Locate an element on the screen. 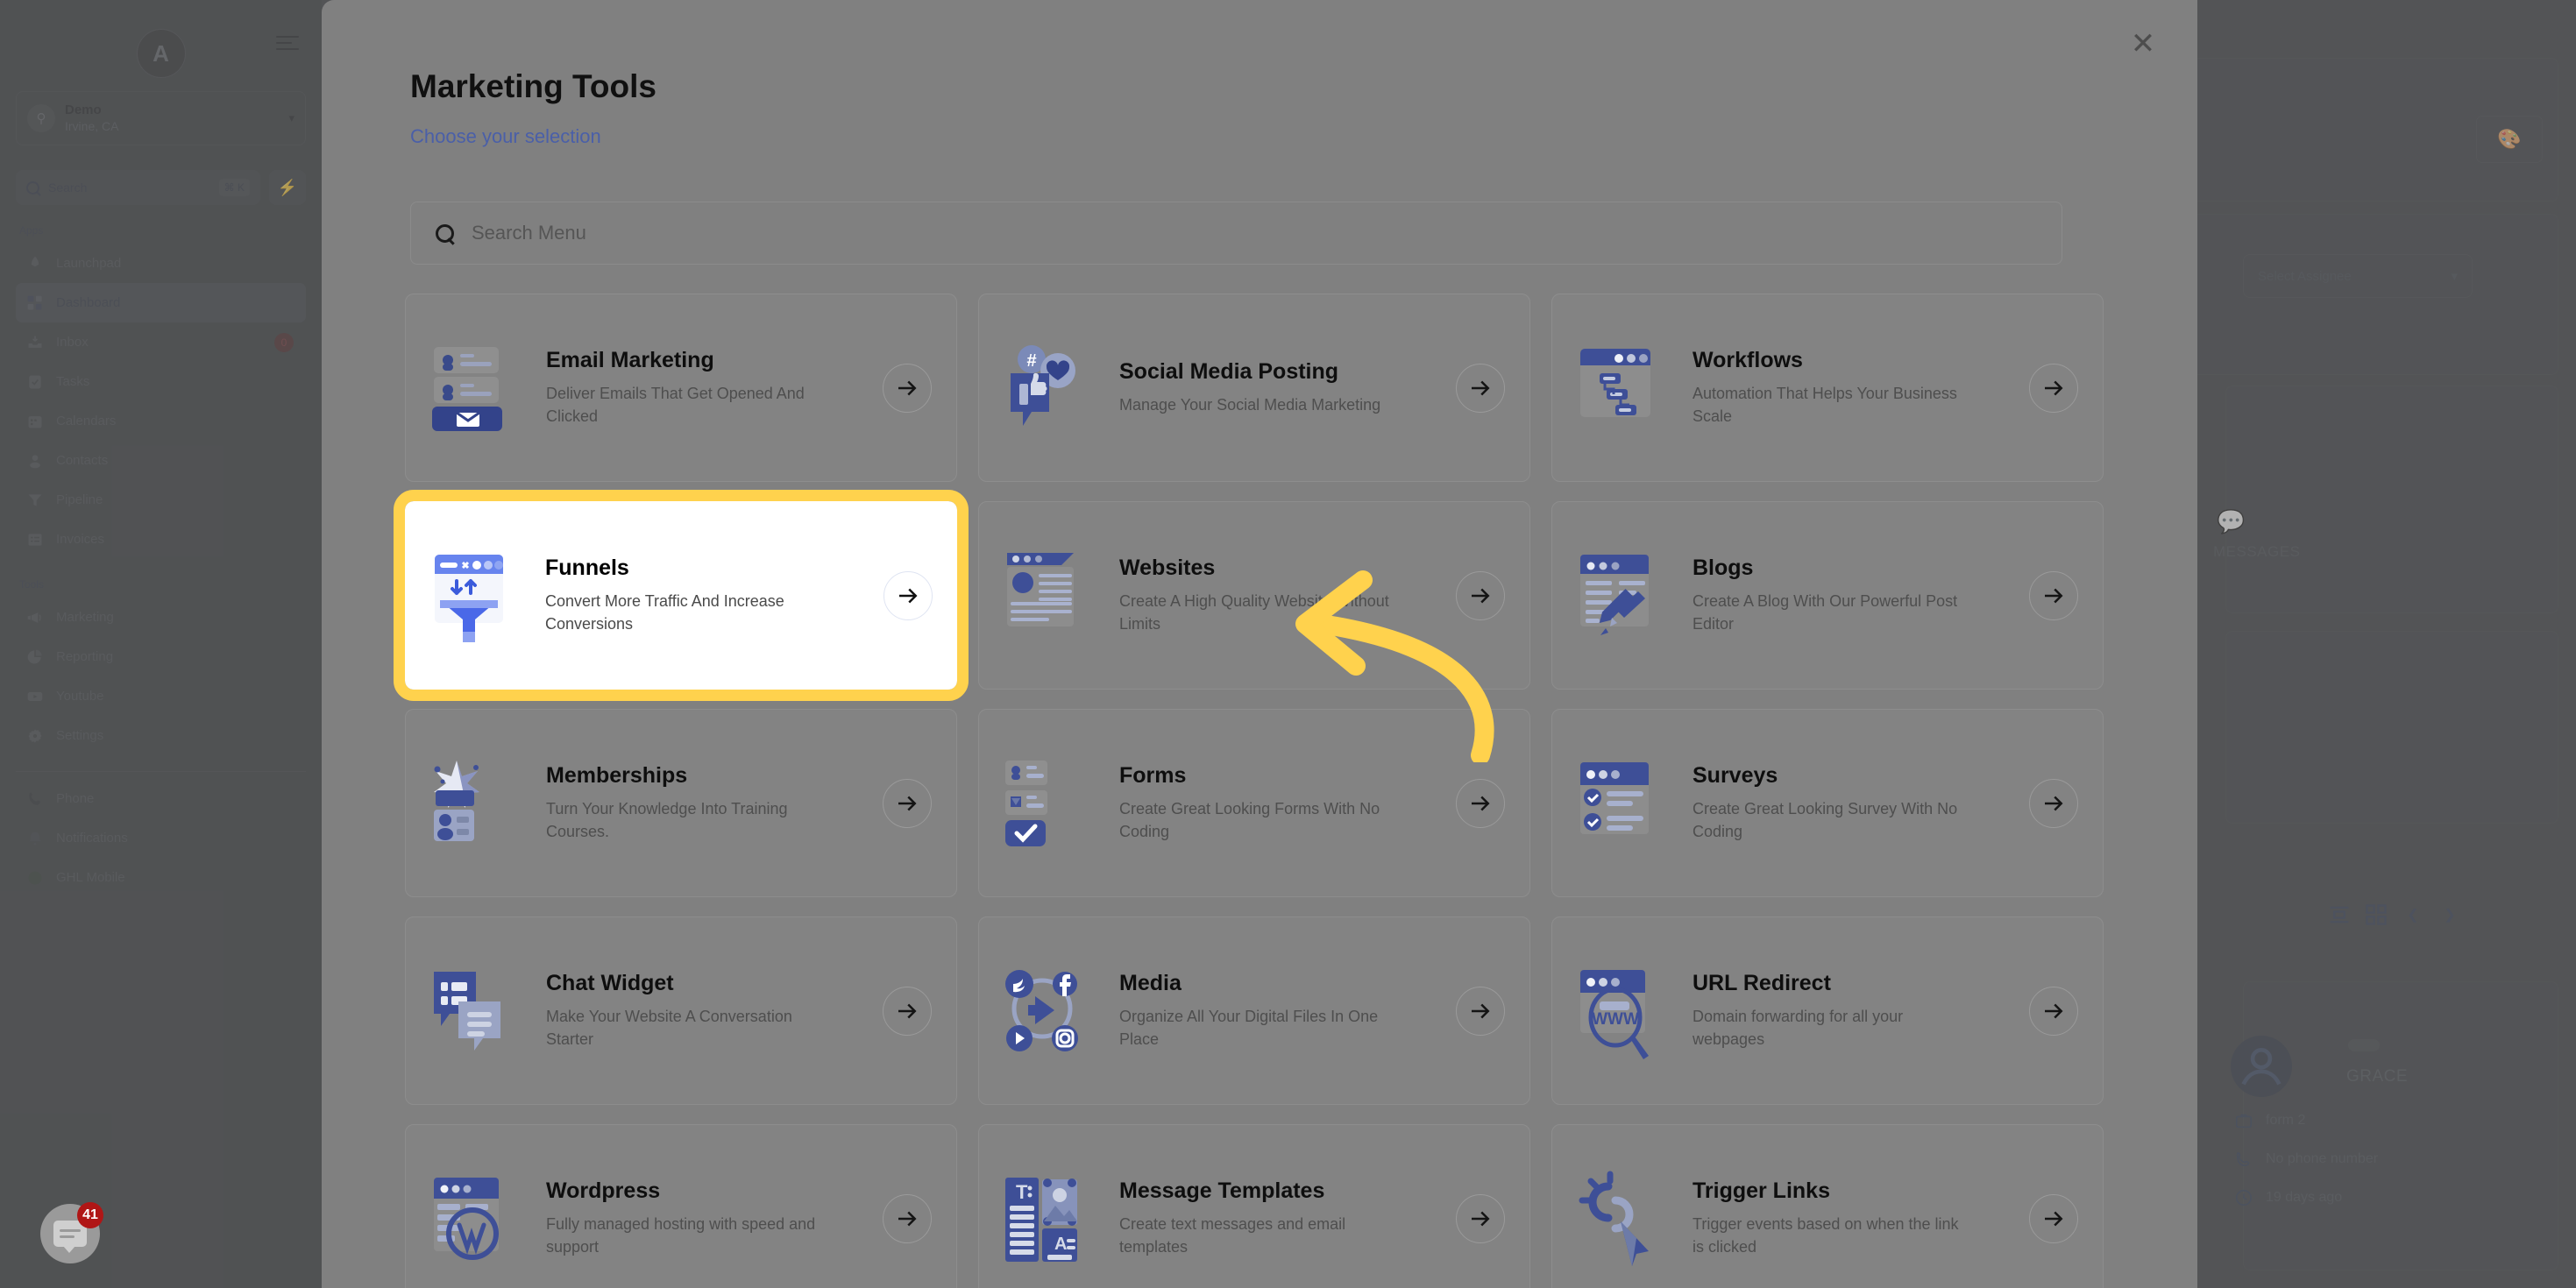 The width and height of the screenshot is (2576, 1288). chat-unread-badge: 41 is located at coordinates (90, 1215).